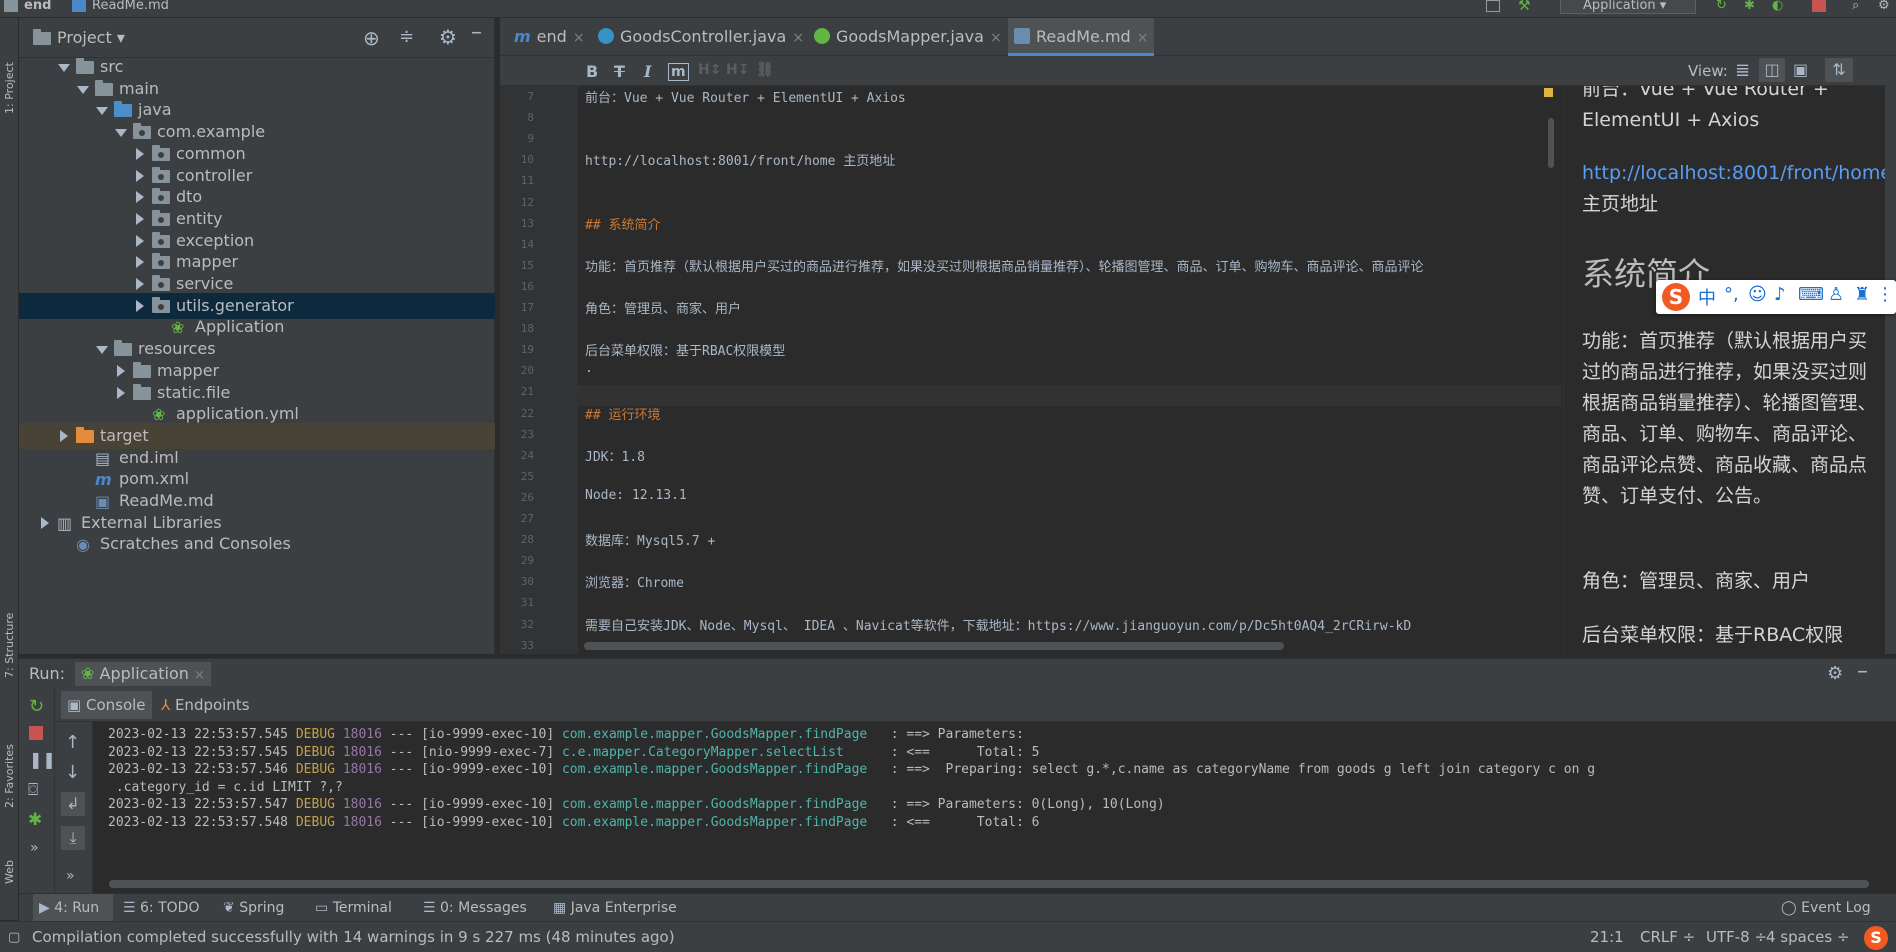 The width and height of the screenshot is (1896, 952). Describe the element at coordinates (1607, 937) in the screenshot. I see `caret-position: 21:1` at that location.